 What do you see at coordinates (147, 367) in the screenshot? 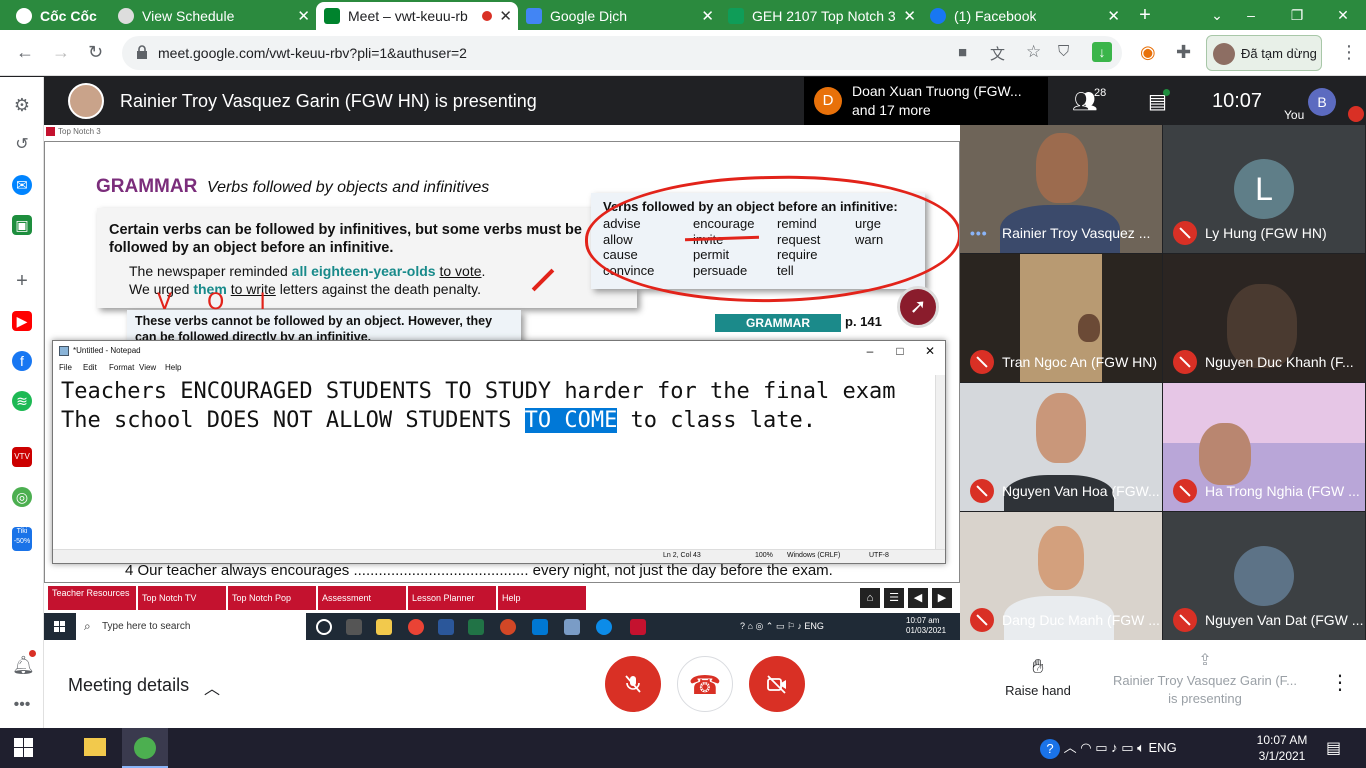
I see `menu-view: View` at bounding box center [147, 367].